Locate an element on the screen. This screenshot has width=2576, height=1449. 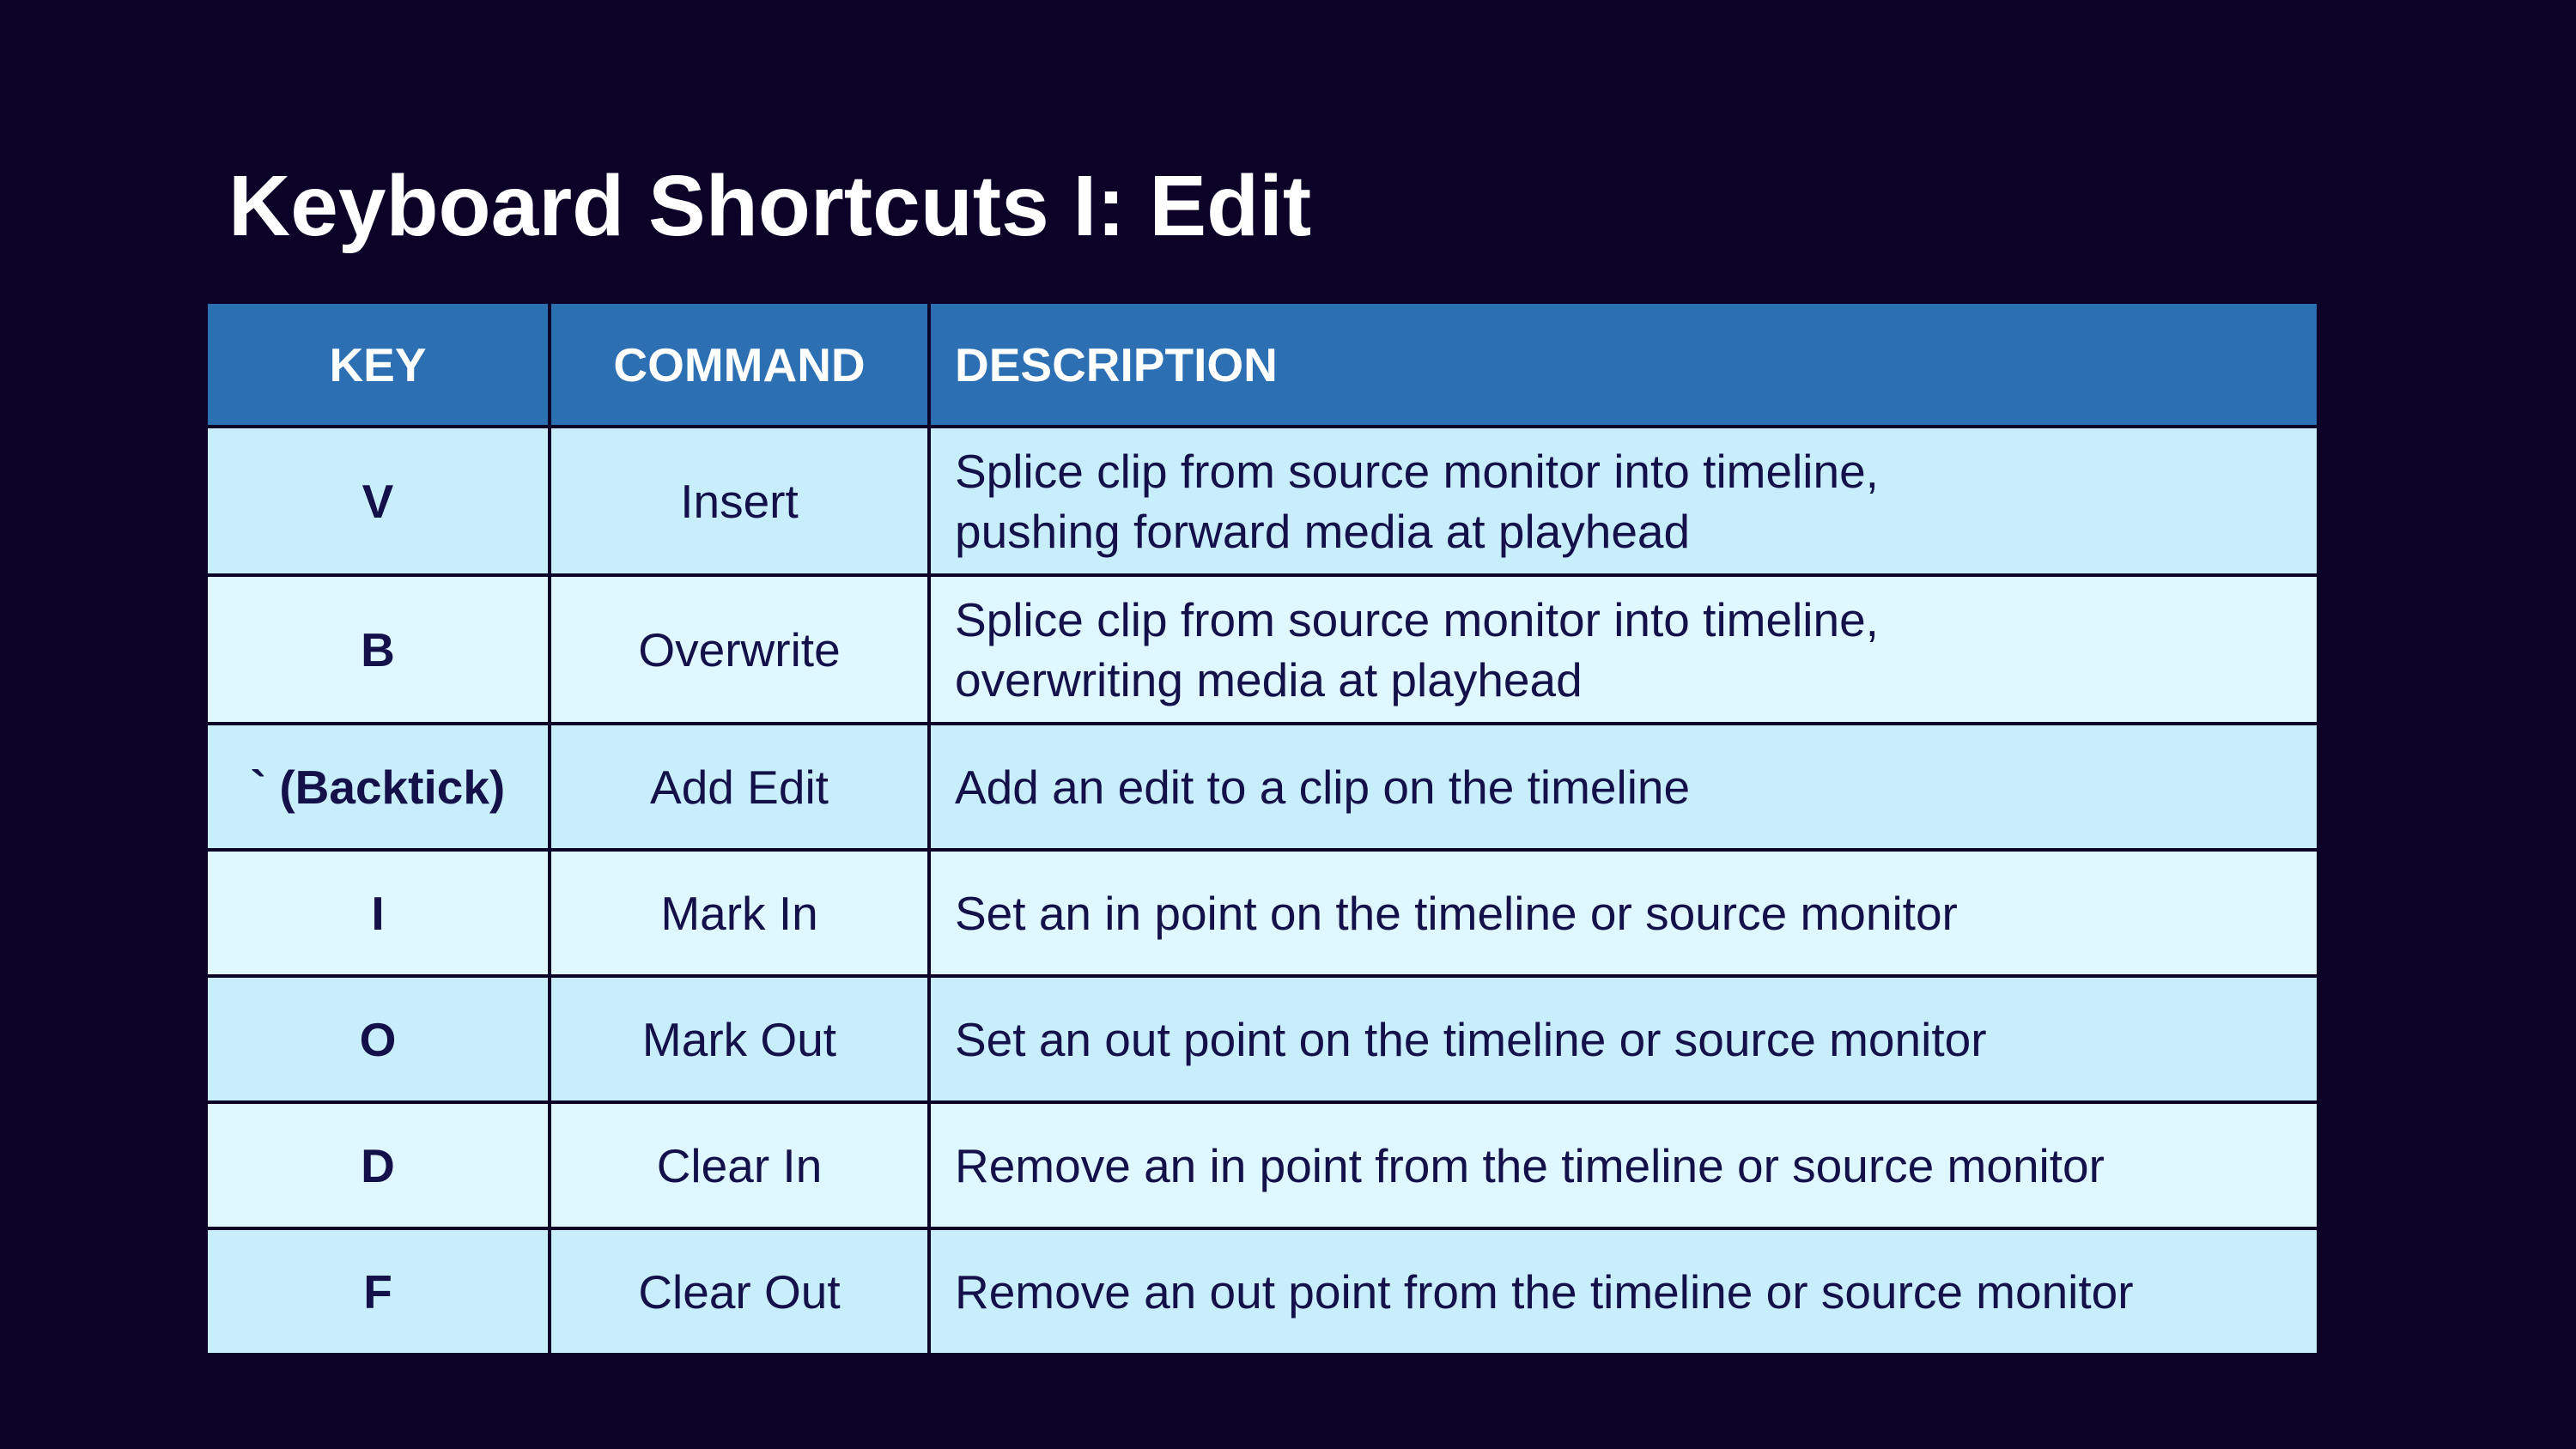
description-line: Add an edit to a clip on the timeline is located at coordinates (1323, 787).